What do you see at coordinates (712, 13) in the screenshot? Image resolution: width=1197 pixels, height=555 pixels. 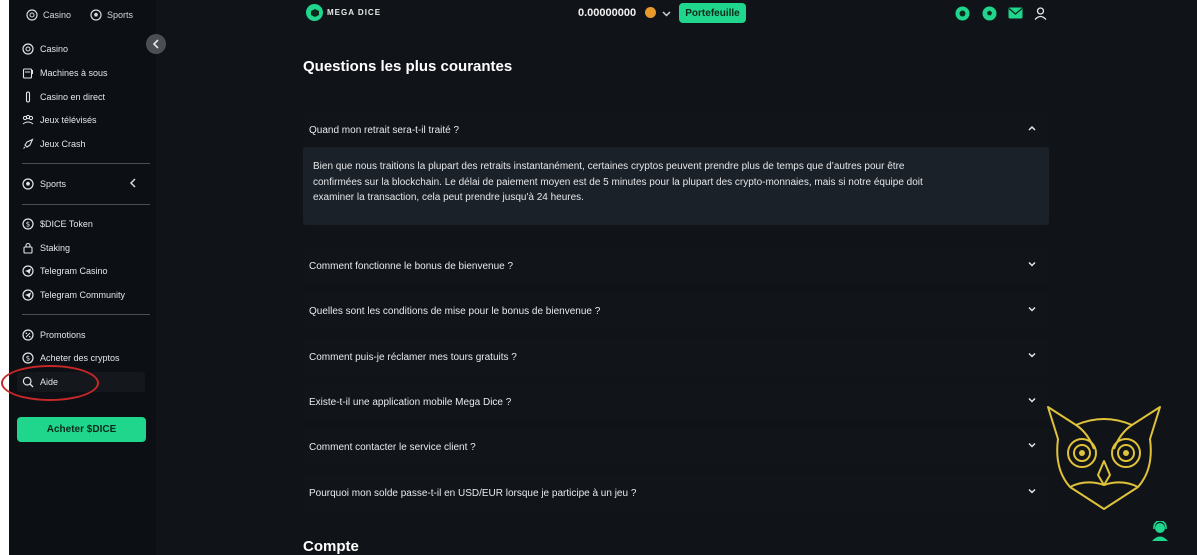 I see `wallet-button: Portefeuille` at bounding box center [712, 13].